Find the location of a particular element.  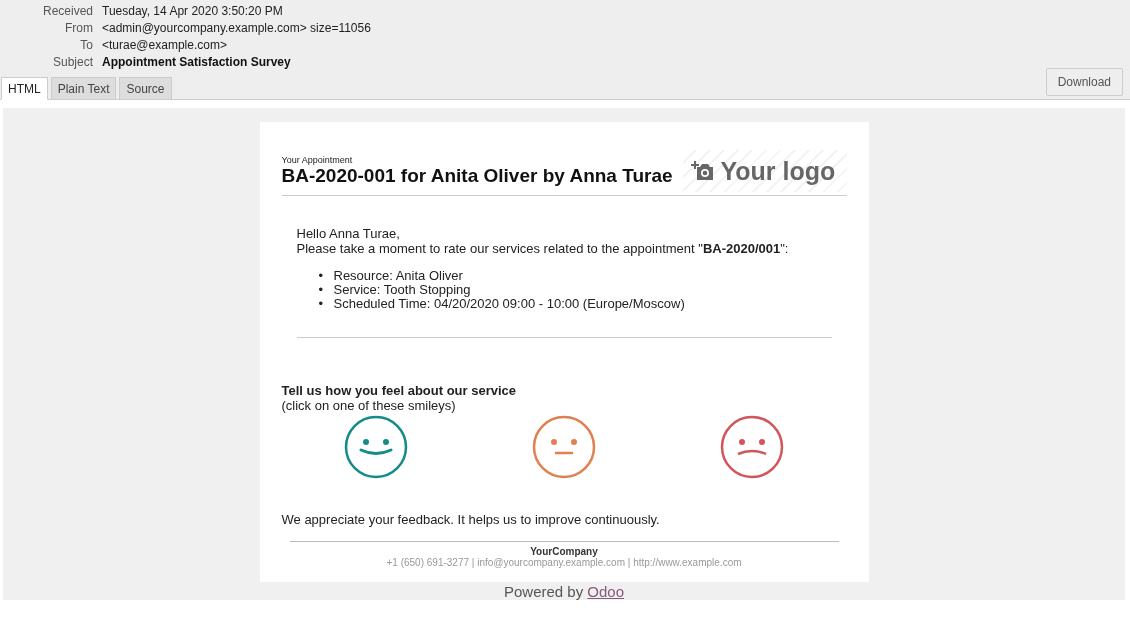

email-title: BA-2020-001 for Anita Oliver by Anna Turae is located at coordinates (477, 176).